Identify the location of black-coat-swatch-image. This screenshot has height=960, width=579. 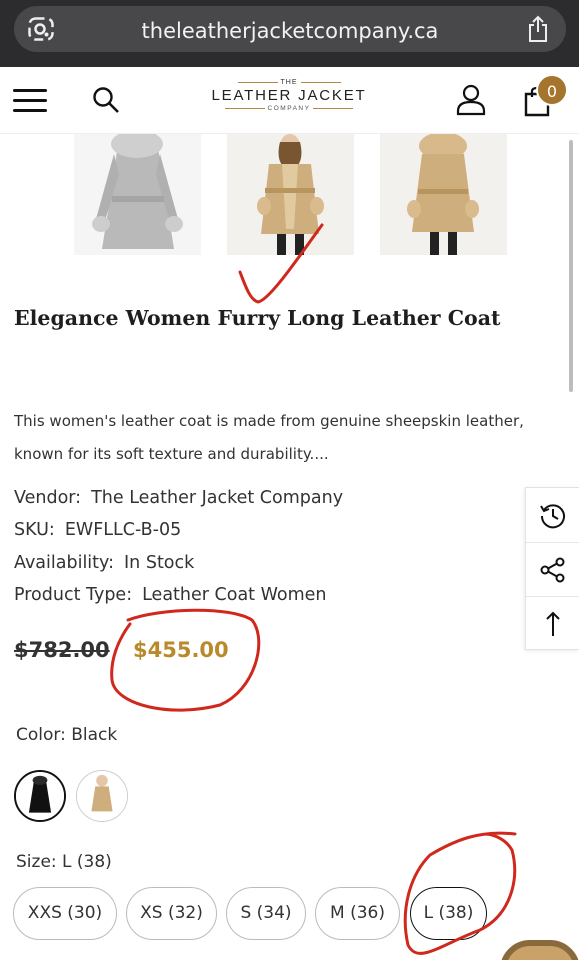
(40, 796).